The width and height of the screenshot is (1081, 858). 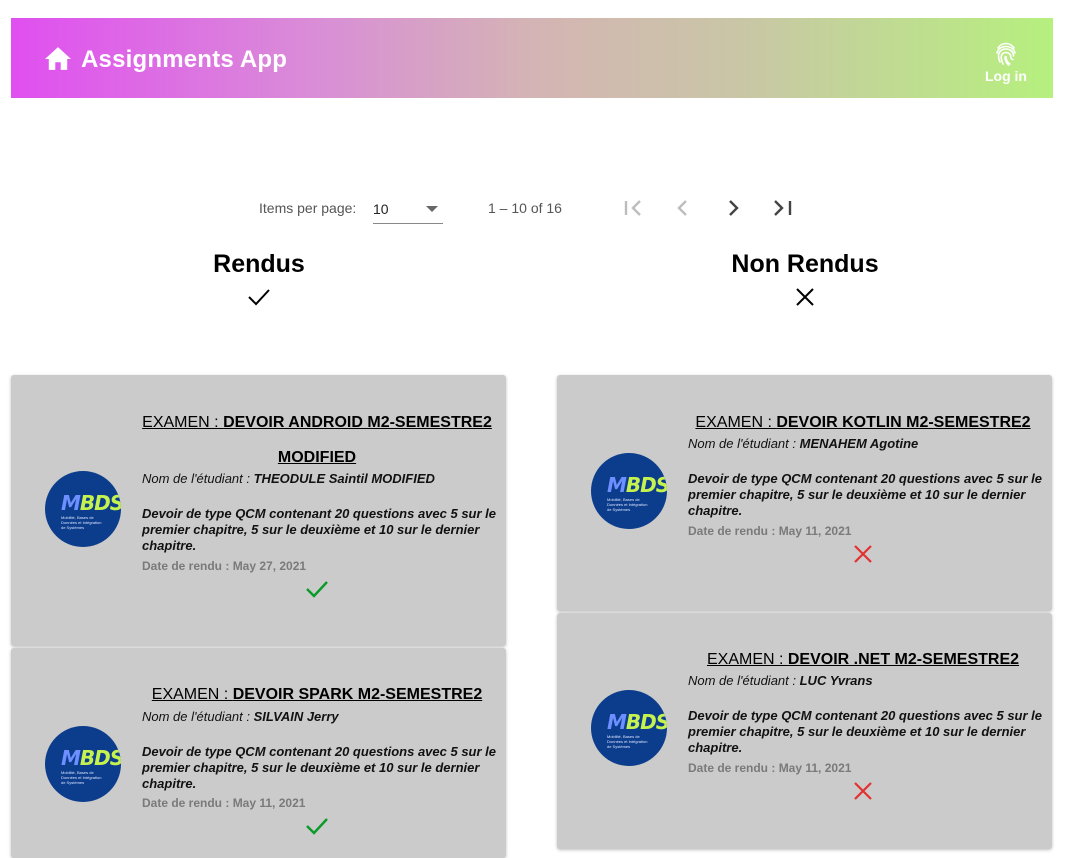 What do you see at coordinates (317, 694) in the screenshot?
I see `assignment-title: EXAMEN : DEVOIR SPARK M2-SEMESTRE2` at bounding box center [317, 694].